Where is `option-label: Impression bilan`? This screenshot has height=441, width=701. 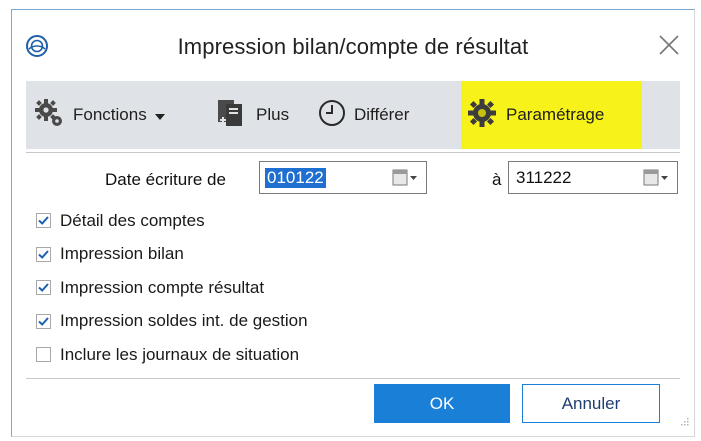 option-label: Impression bilan is located at coordinates (122, 254).